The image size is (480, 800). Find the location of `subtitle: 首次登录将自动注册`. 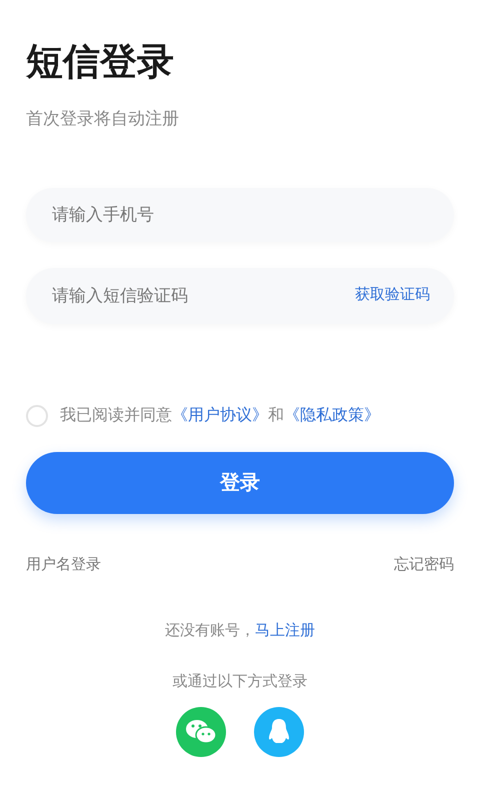

subtitle: 首次登录将自动注册 is located at coordinates (102, 119).